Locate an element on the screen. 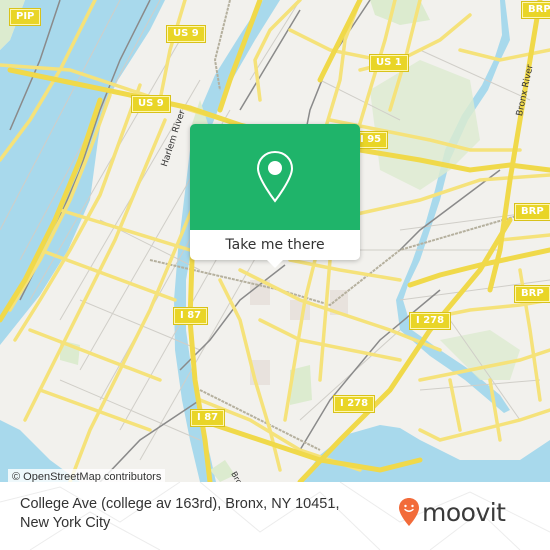 This screenshot has height=550, width=550. popup-header is located at coordinates (275, 177).